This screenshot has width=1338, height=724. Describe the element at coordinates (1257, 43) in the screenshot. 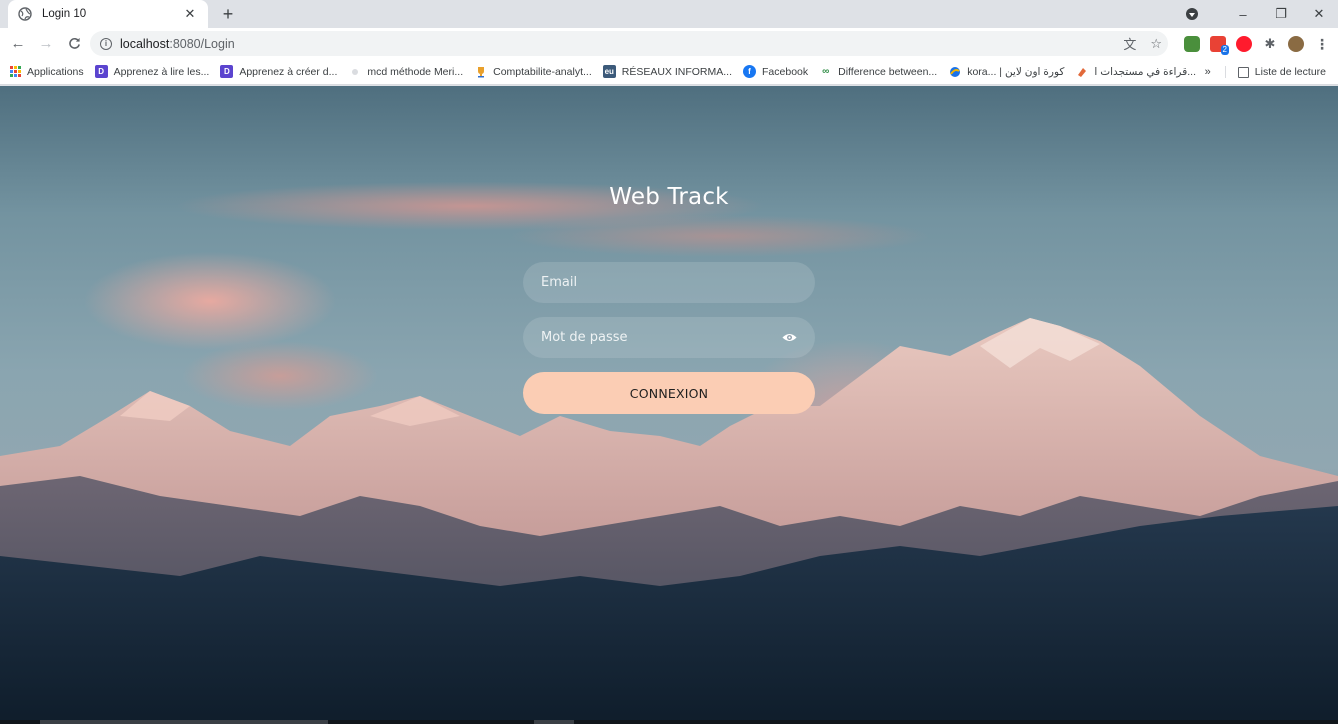

I see `extensions-area: ✱ ⋮` at that location.